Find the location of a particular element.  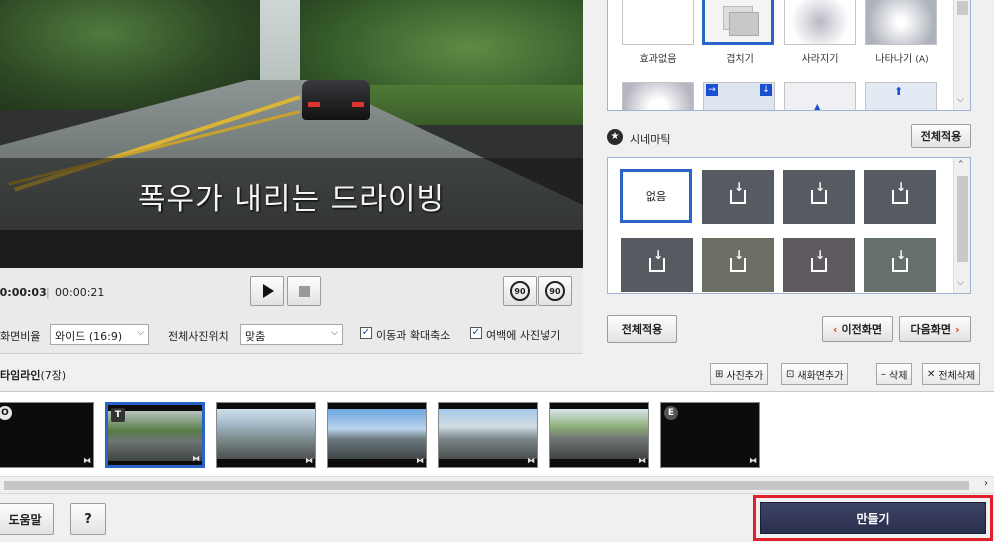

add-screen-button: ⊡ 새화면추가 is located at coordinates (815, 374).